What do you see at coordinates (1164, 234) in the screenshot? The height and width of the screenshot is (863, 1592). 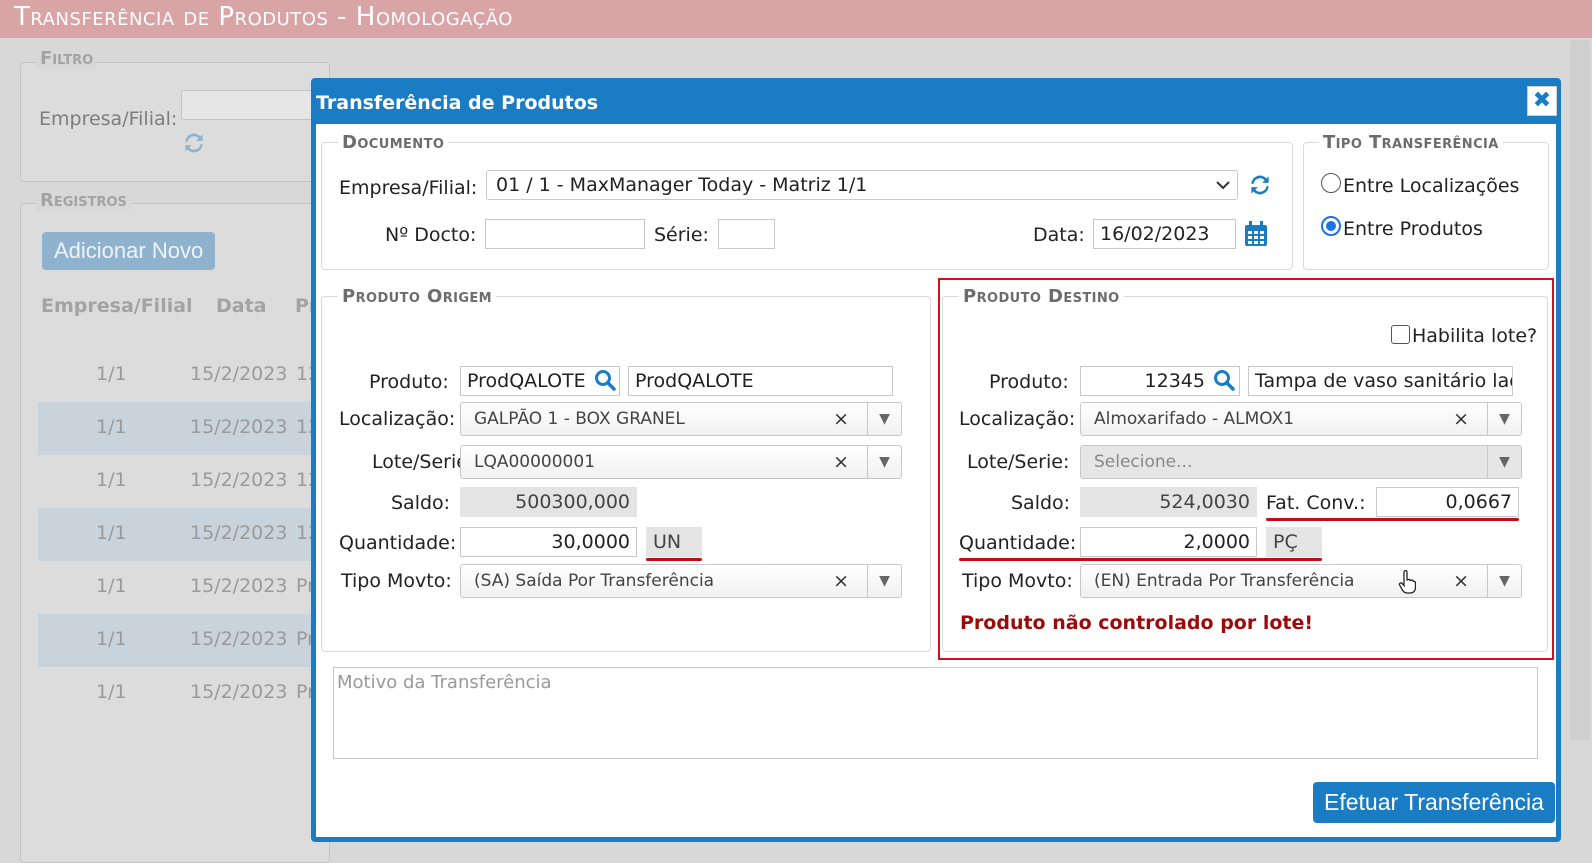 I see `doc-data-input: 16/02/2023` at bounding box center [1164, 234].